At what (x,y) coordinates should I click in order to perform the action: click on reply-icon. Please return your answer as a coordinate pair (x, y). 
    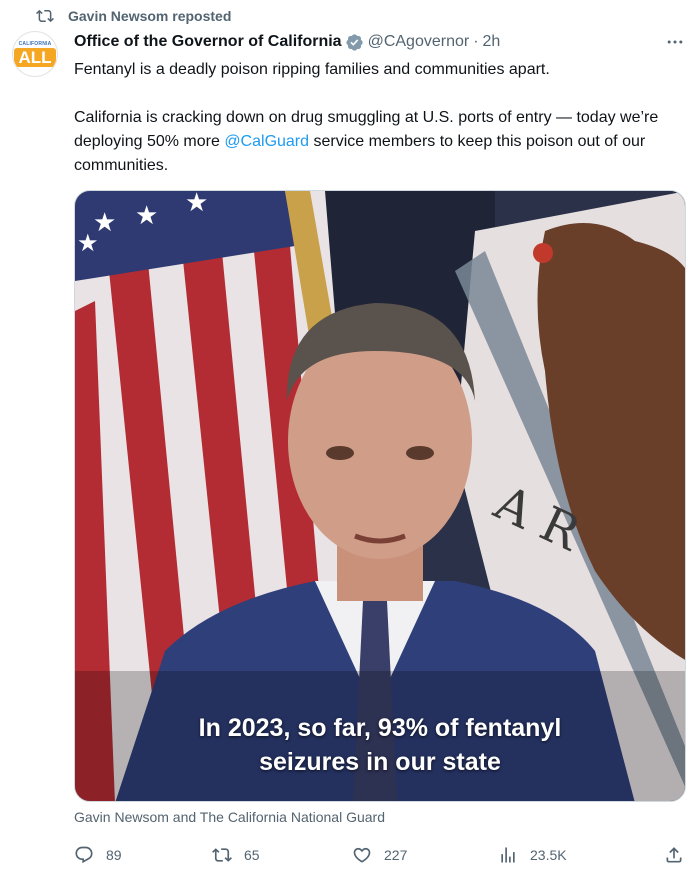
    Looking at the image, I should click on (84, 855).